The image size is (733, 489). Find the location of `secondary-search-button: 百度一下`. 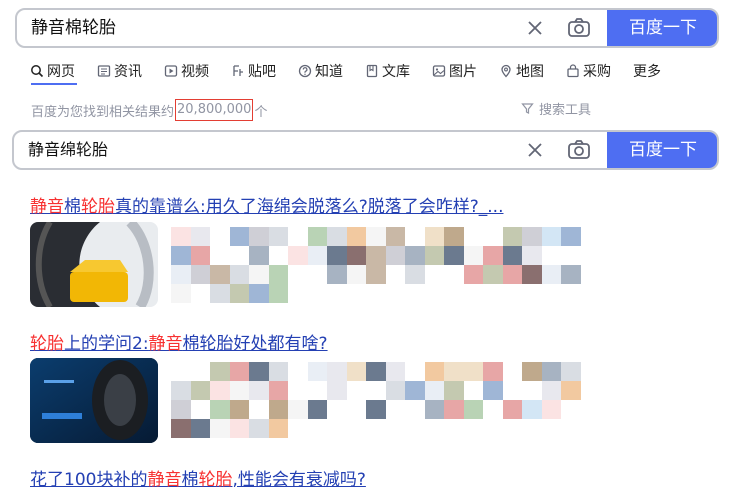

secondary-search-button: 百度一下 is located at coordinates (662, 150).